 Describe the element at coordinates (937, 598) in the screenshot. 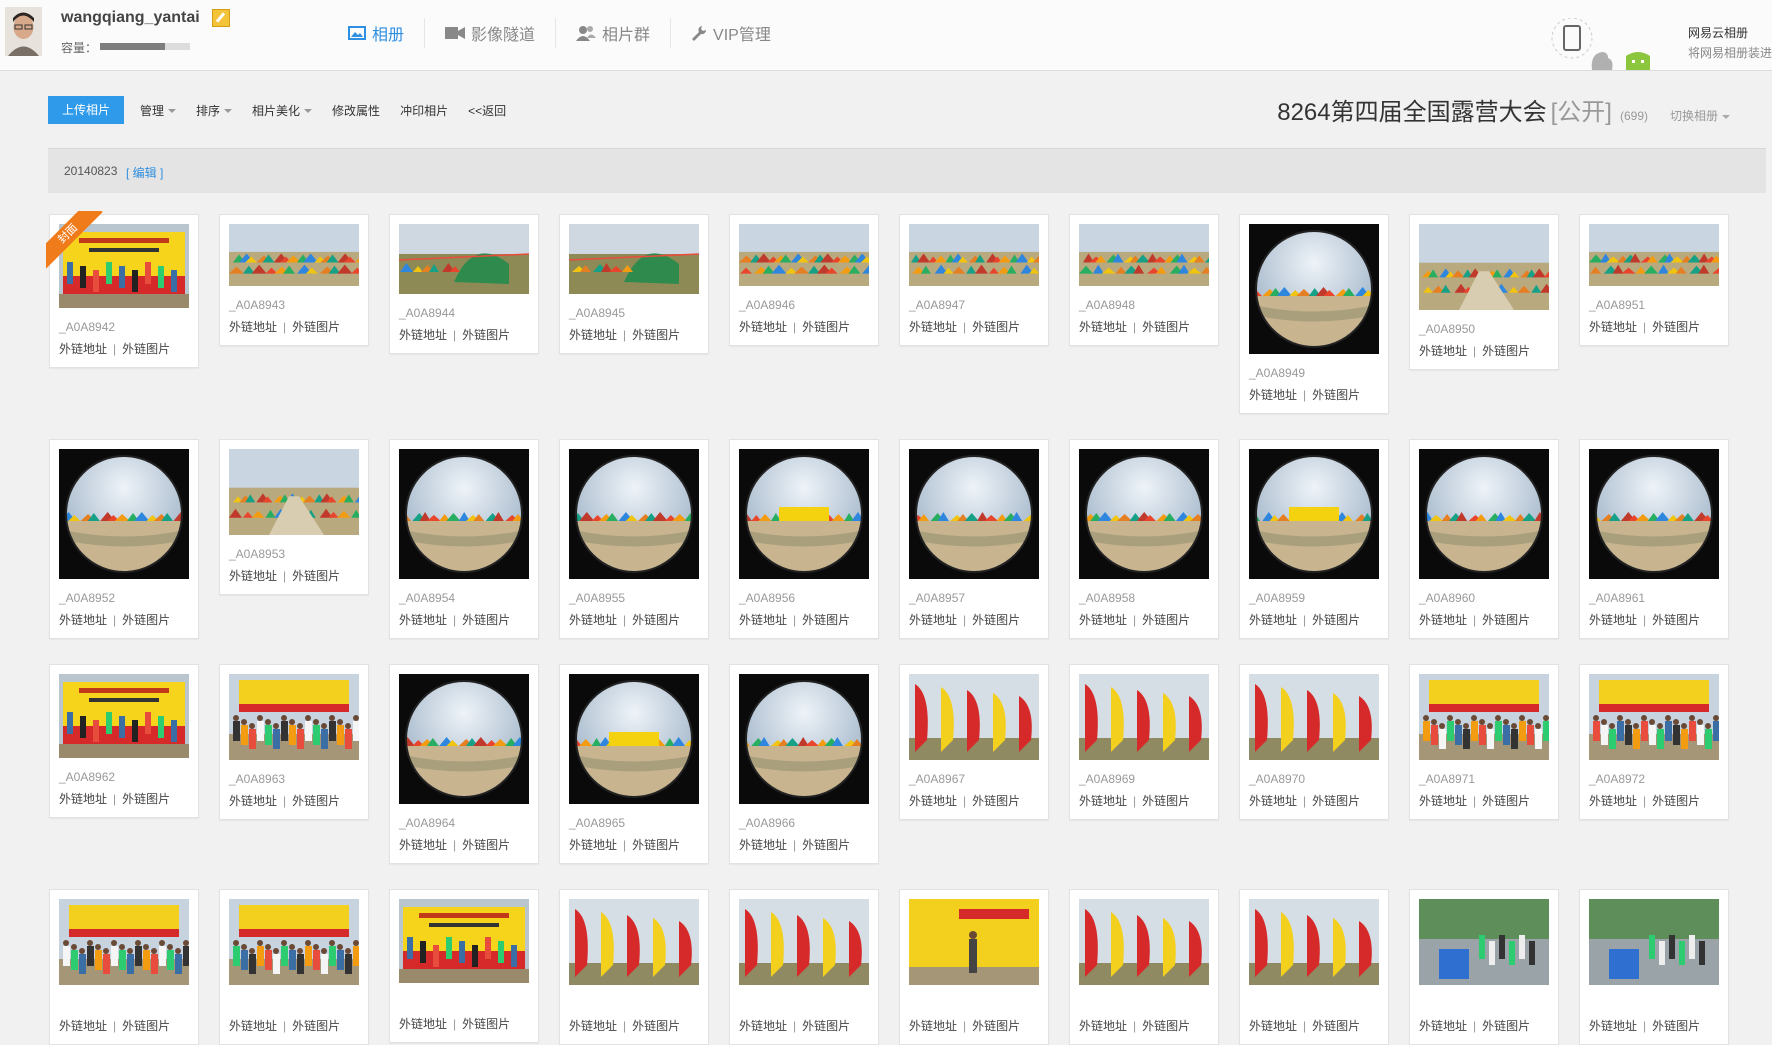

I see `photo-filename: _A0A8957` at that location.